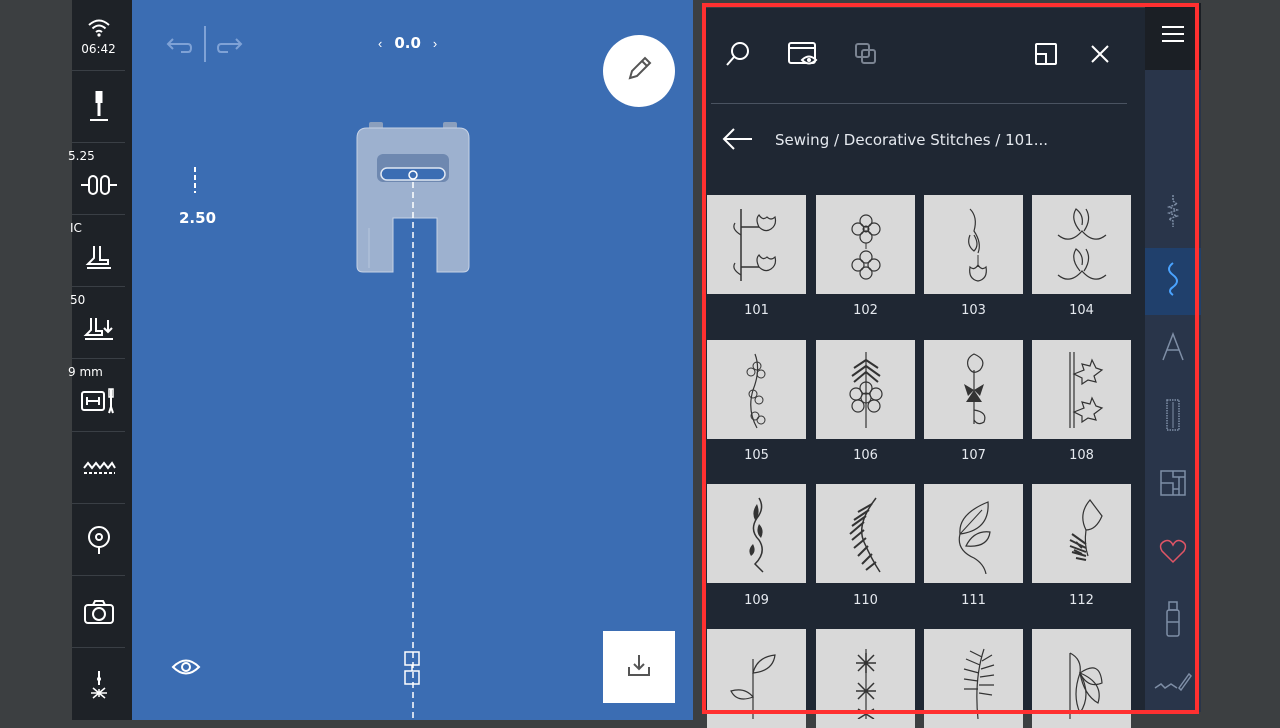 This screenshot has width=1280, height=728. What do you see at coordinates (865, 310) in the screenshot?
I see `stitch-label: 102` at bounding box center [865, 310].